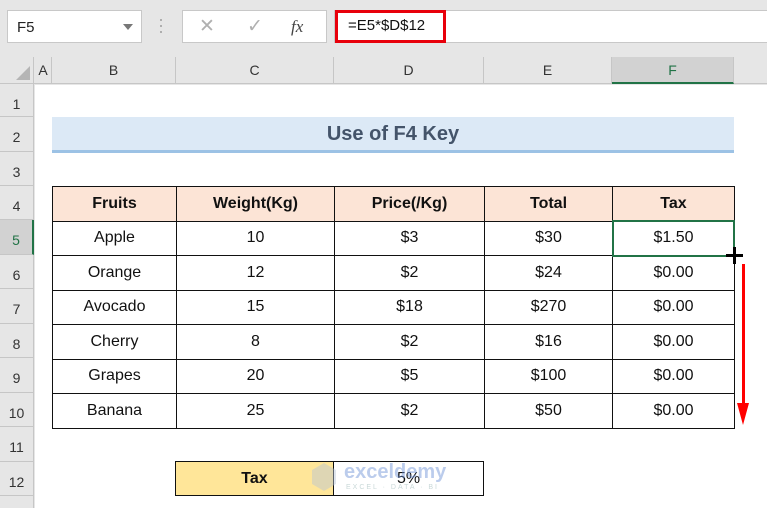  What do you see at coordinates (743, 335) in the screenshot?
I see `drag-down-arrow-icon` at bounding box center [743, 335].